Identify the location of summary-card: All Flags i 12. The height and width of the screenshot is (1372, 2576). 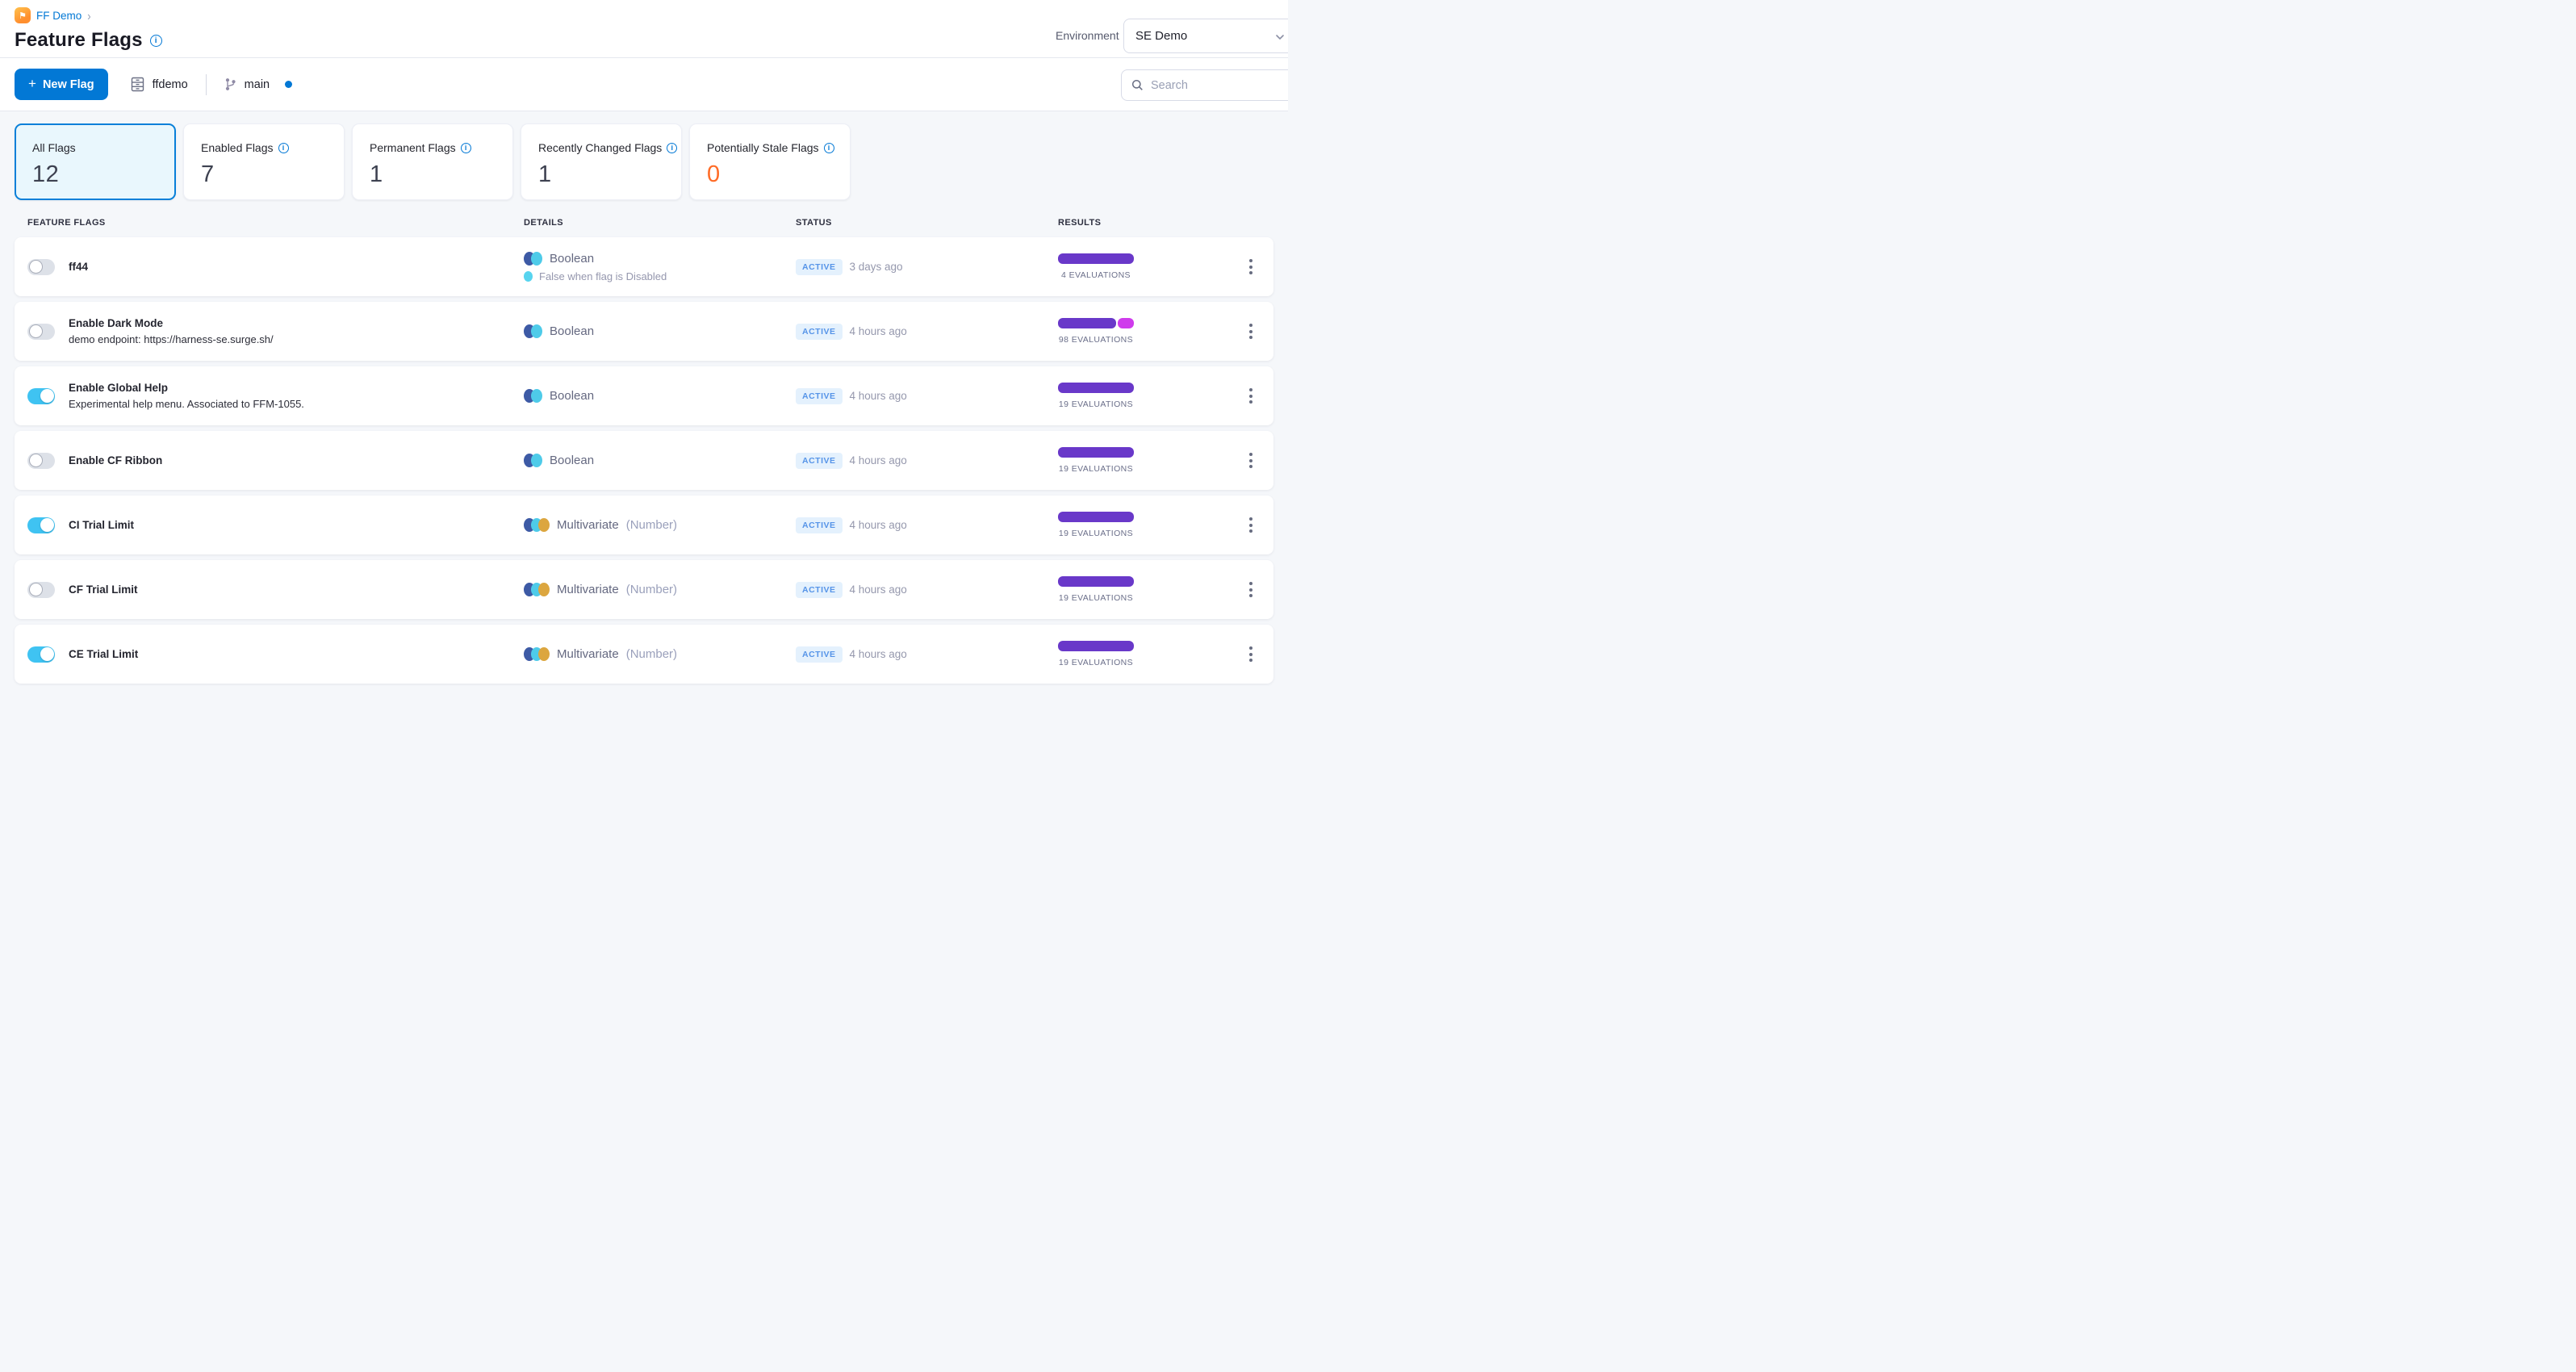
(95, 161).